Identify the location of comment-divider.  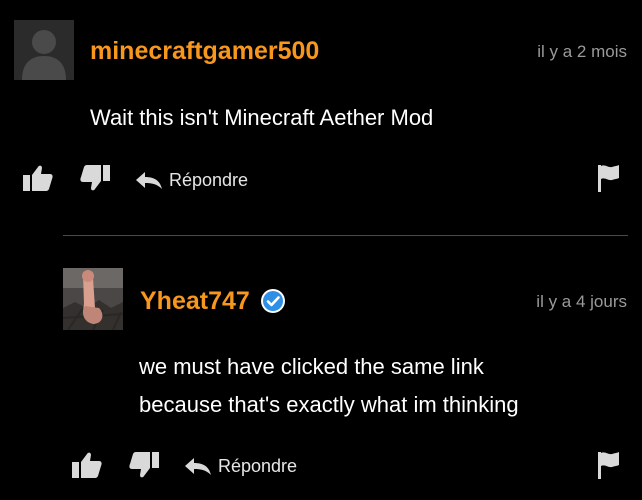
(345, 235).